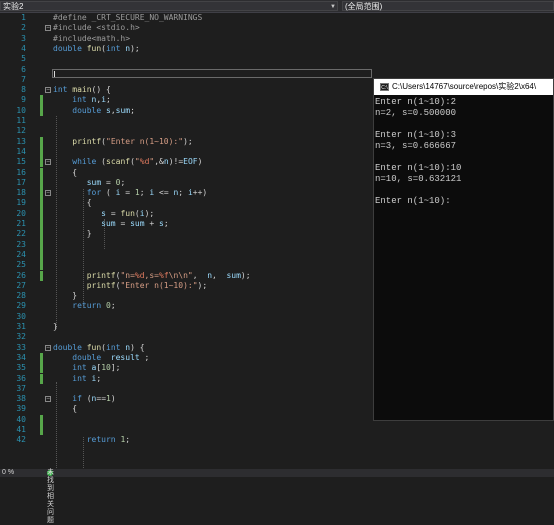 The image size is (554, 525). What do you see at coordinates (101, 90) in the screenshot?
I see `code-token: () {` at bounding box center [101, 90].